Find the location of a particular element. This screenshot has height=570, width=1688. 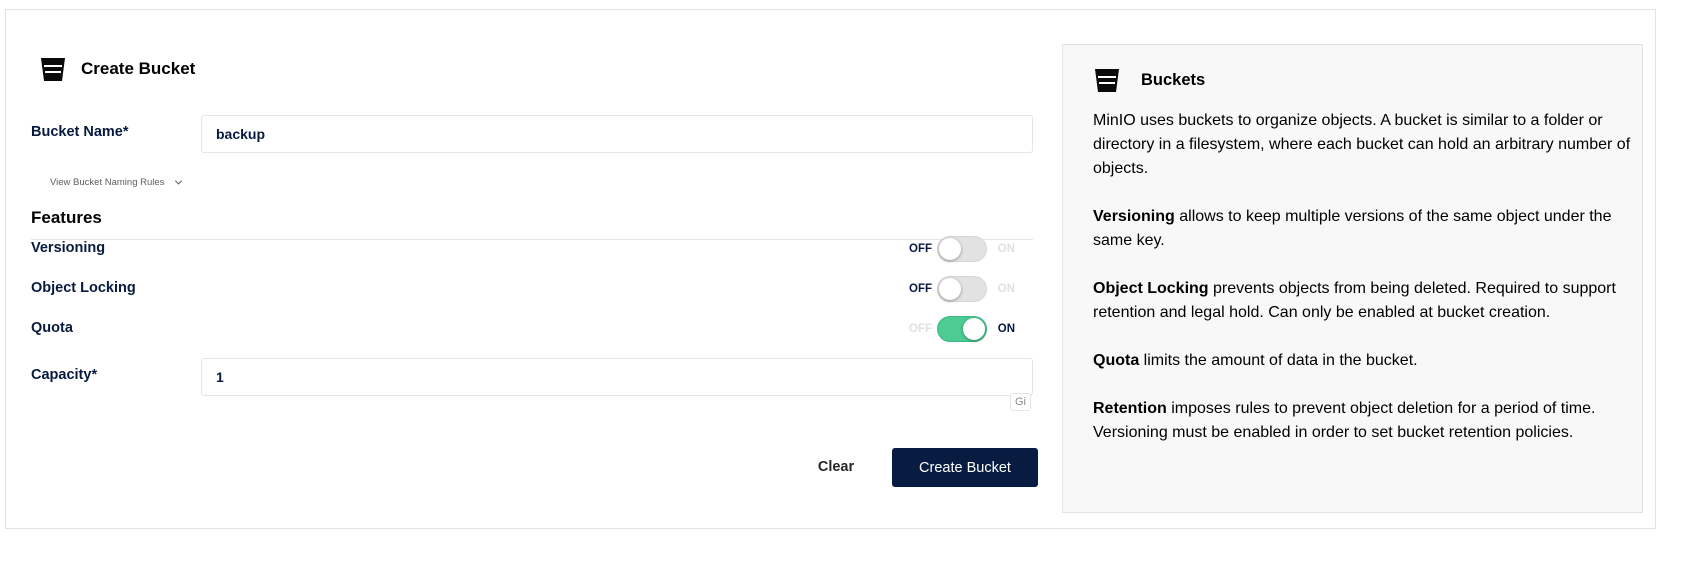

object-locking-on-text: ON is located at coordinates (1006, 289).